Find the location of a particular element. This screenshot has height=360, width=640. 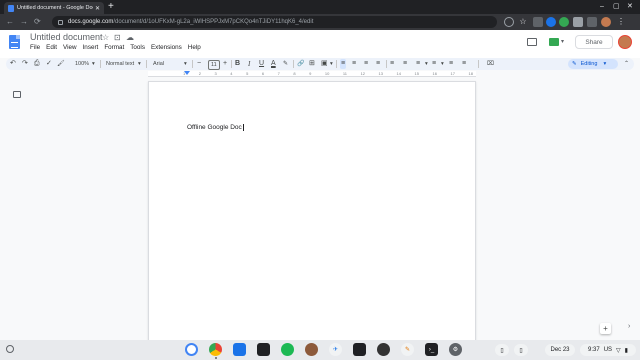

move-folder-icon: ⊡ is located at coordinates (117, 37).